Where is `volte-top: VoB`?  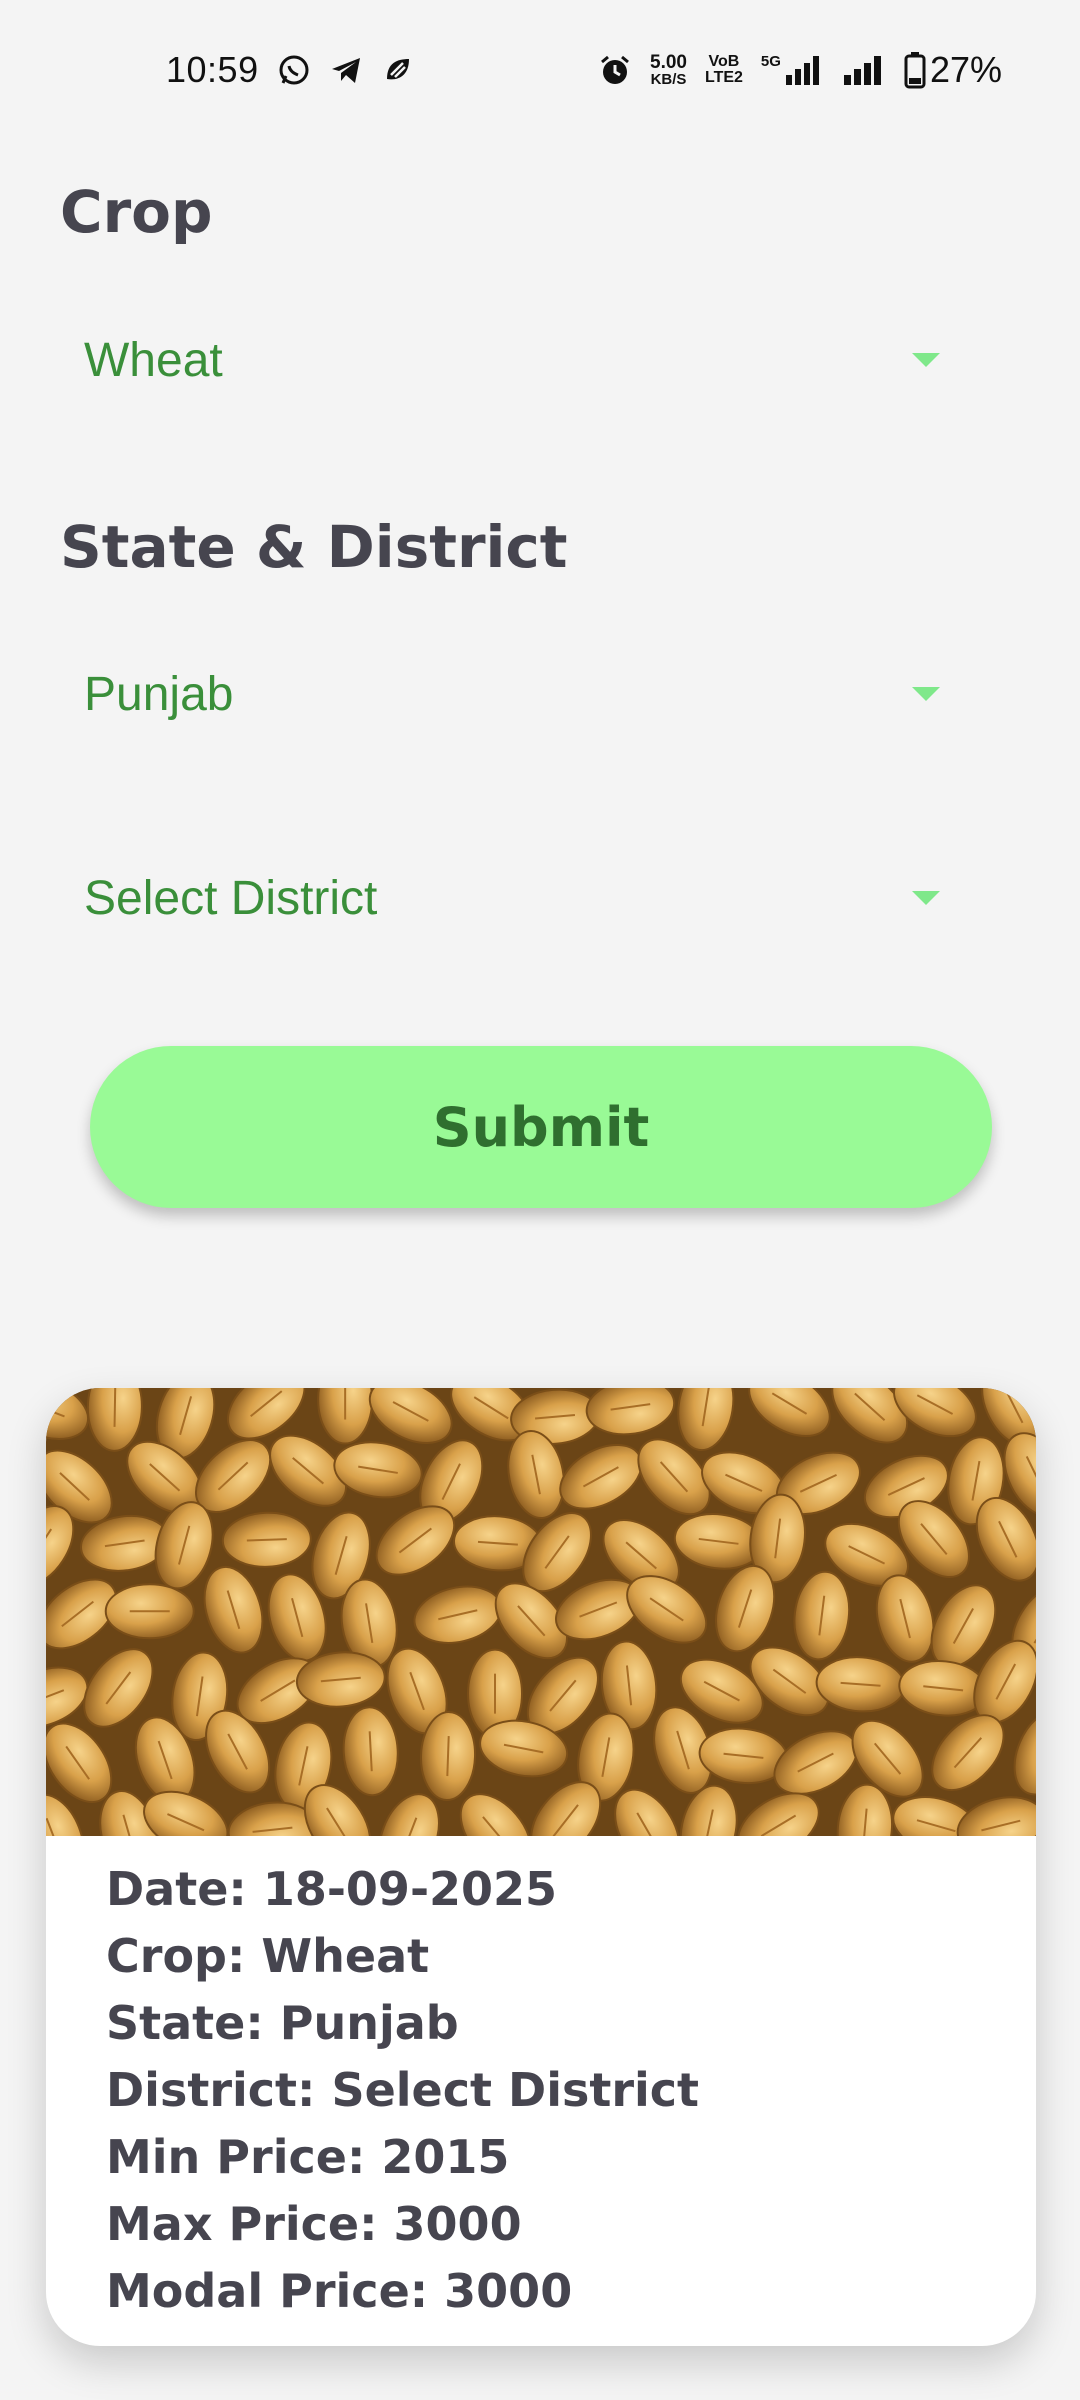
volte-top: VoB is located at coordinates (724, 61).